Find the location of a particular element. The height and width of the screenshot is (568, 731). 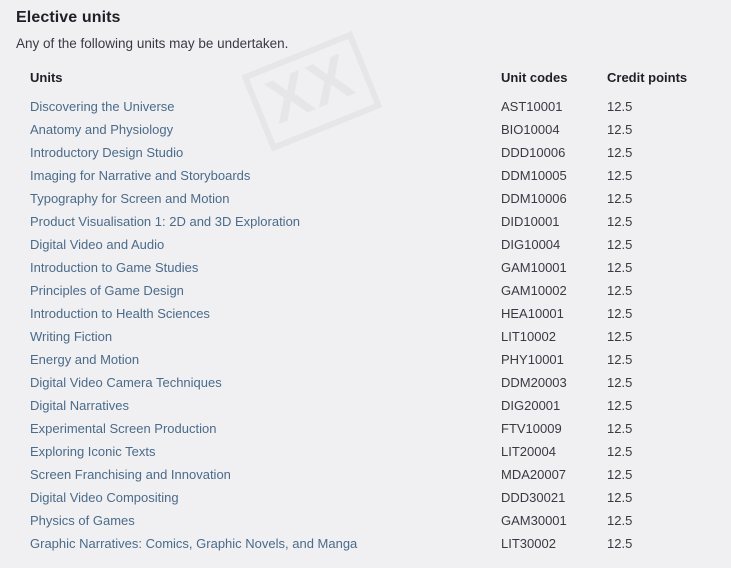

unit-link: Introductory Design Studio is located at coordinates (106, 152).